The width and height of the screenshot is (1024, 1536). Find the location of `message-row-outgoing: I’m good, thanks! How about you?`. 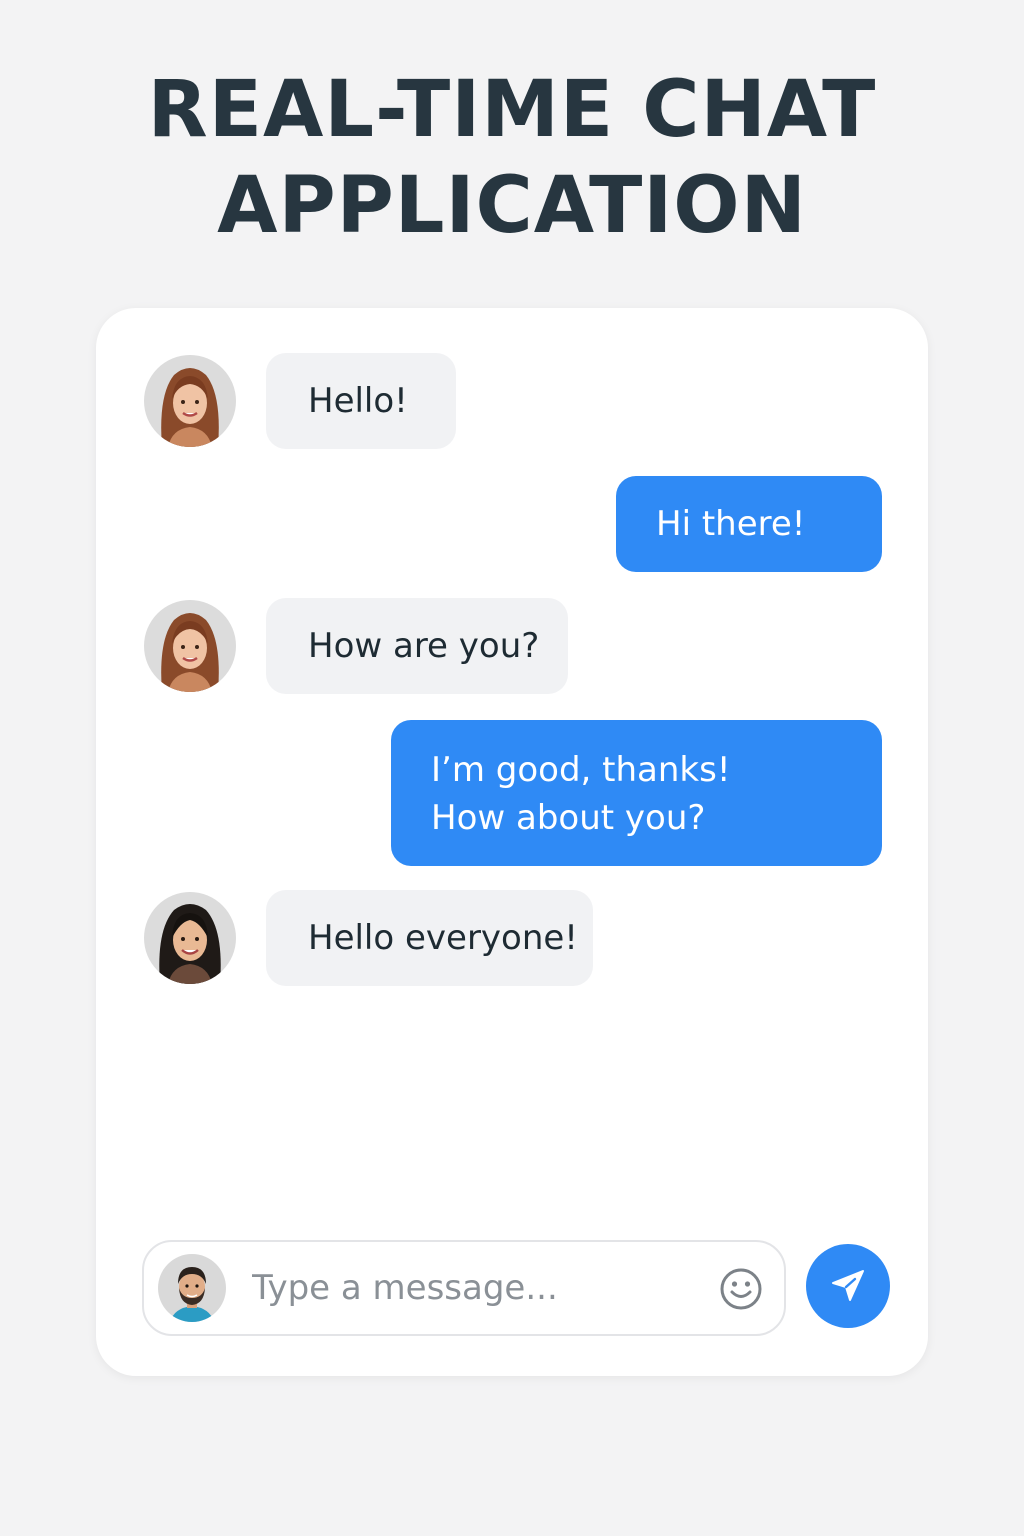

message-row-outgoing: I’m good, thanks! How about you? is located at coordinates (636, 793).